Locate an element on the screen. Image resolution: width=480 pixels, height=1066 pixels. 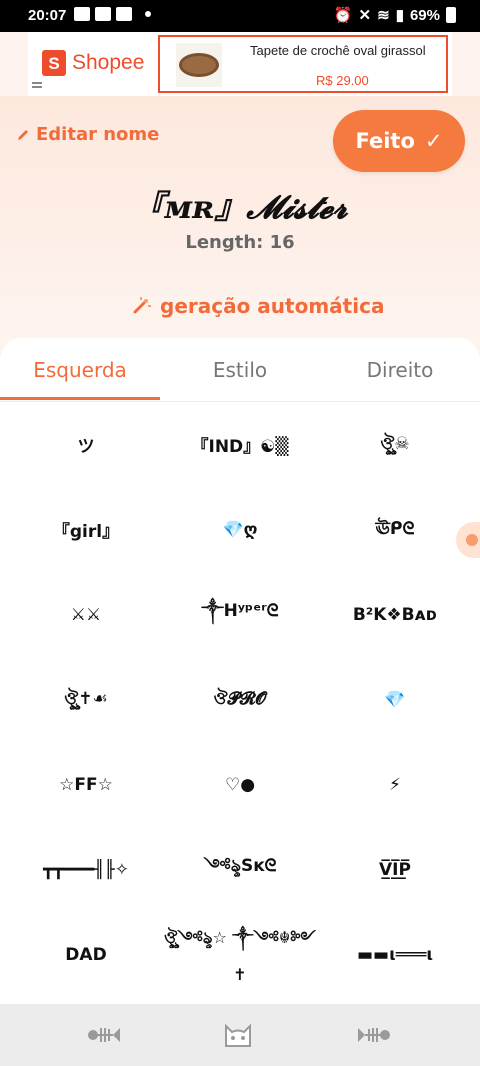
auto-generate-label: geração automática is located at coordinates (272, 306).